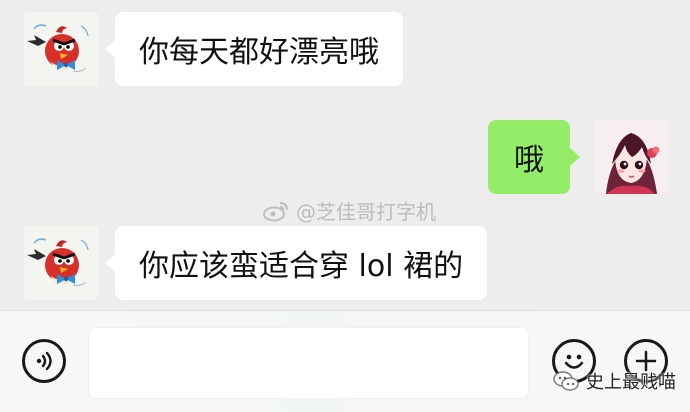 The width and height of the screenshot is (690, 412). What do you see at coordinates (575, 157) in the screenshot?
I see `outgoing-bubble-tail` at bounding box center [575, 157].